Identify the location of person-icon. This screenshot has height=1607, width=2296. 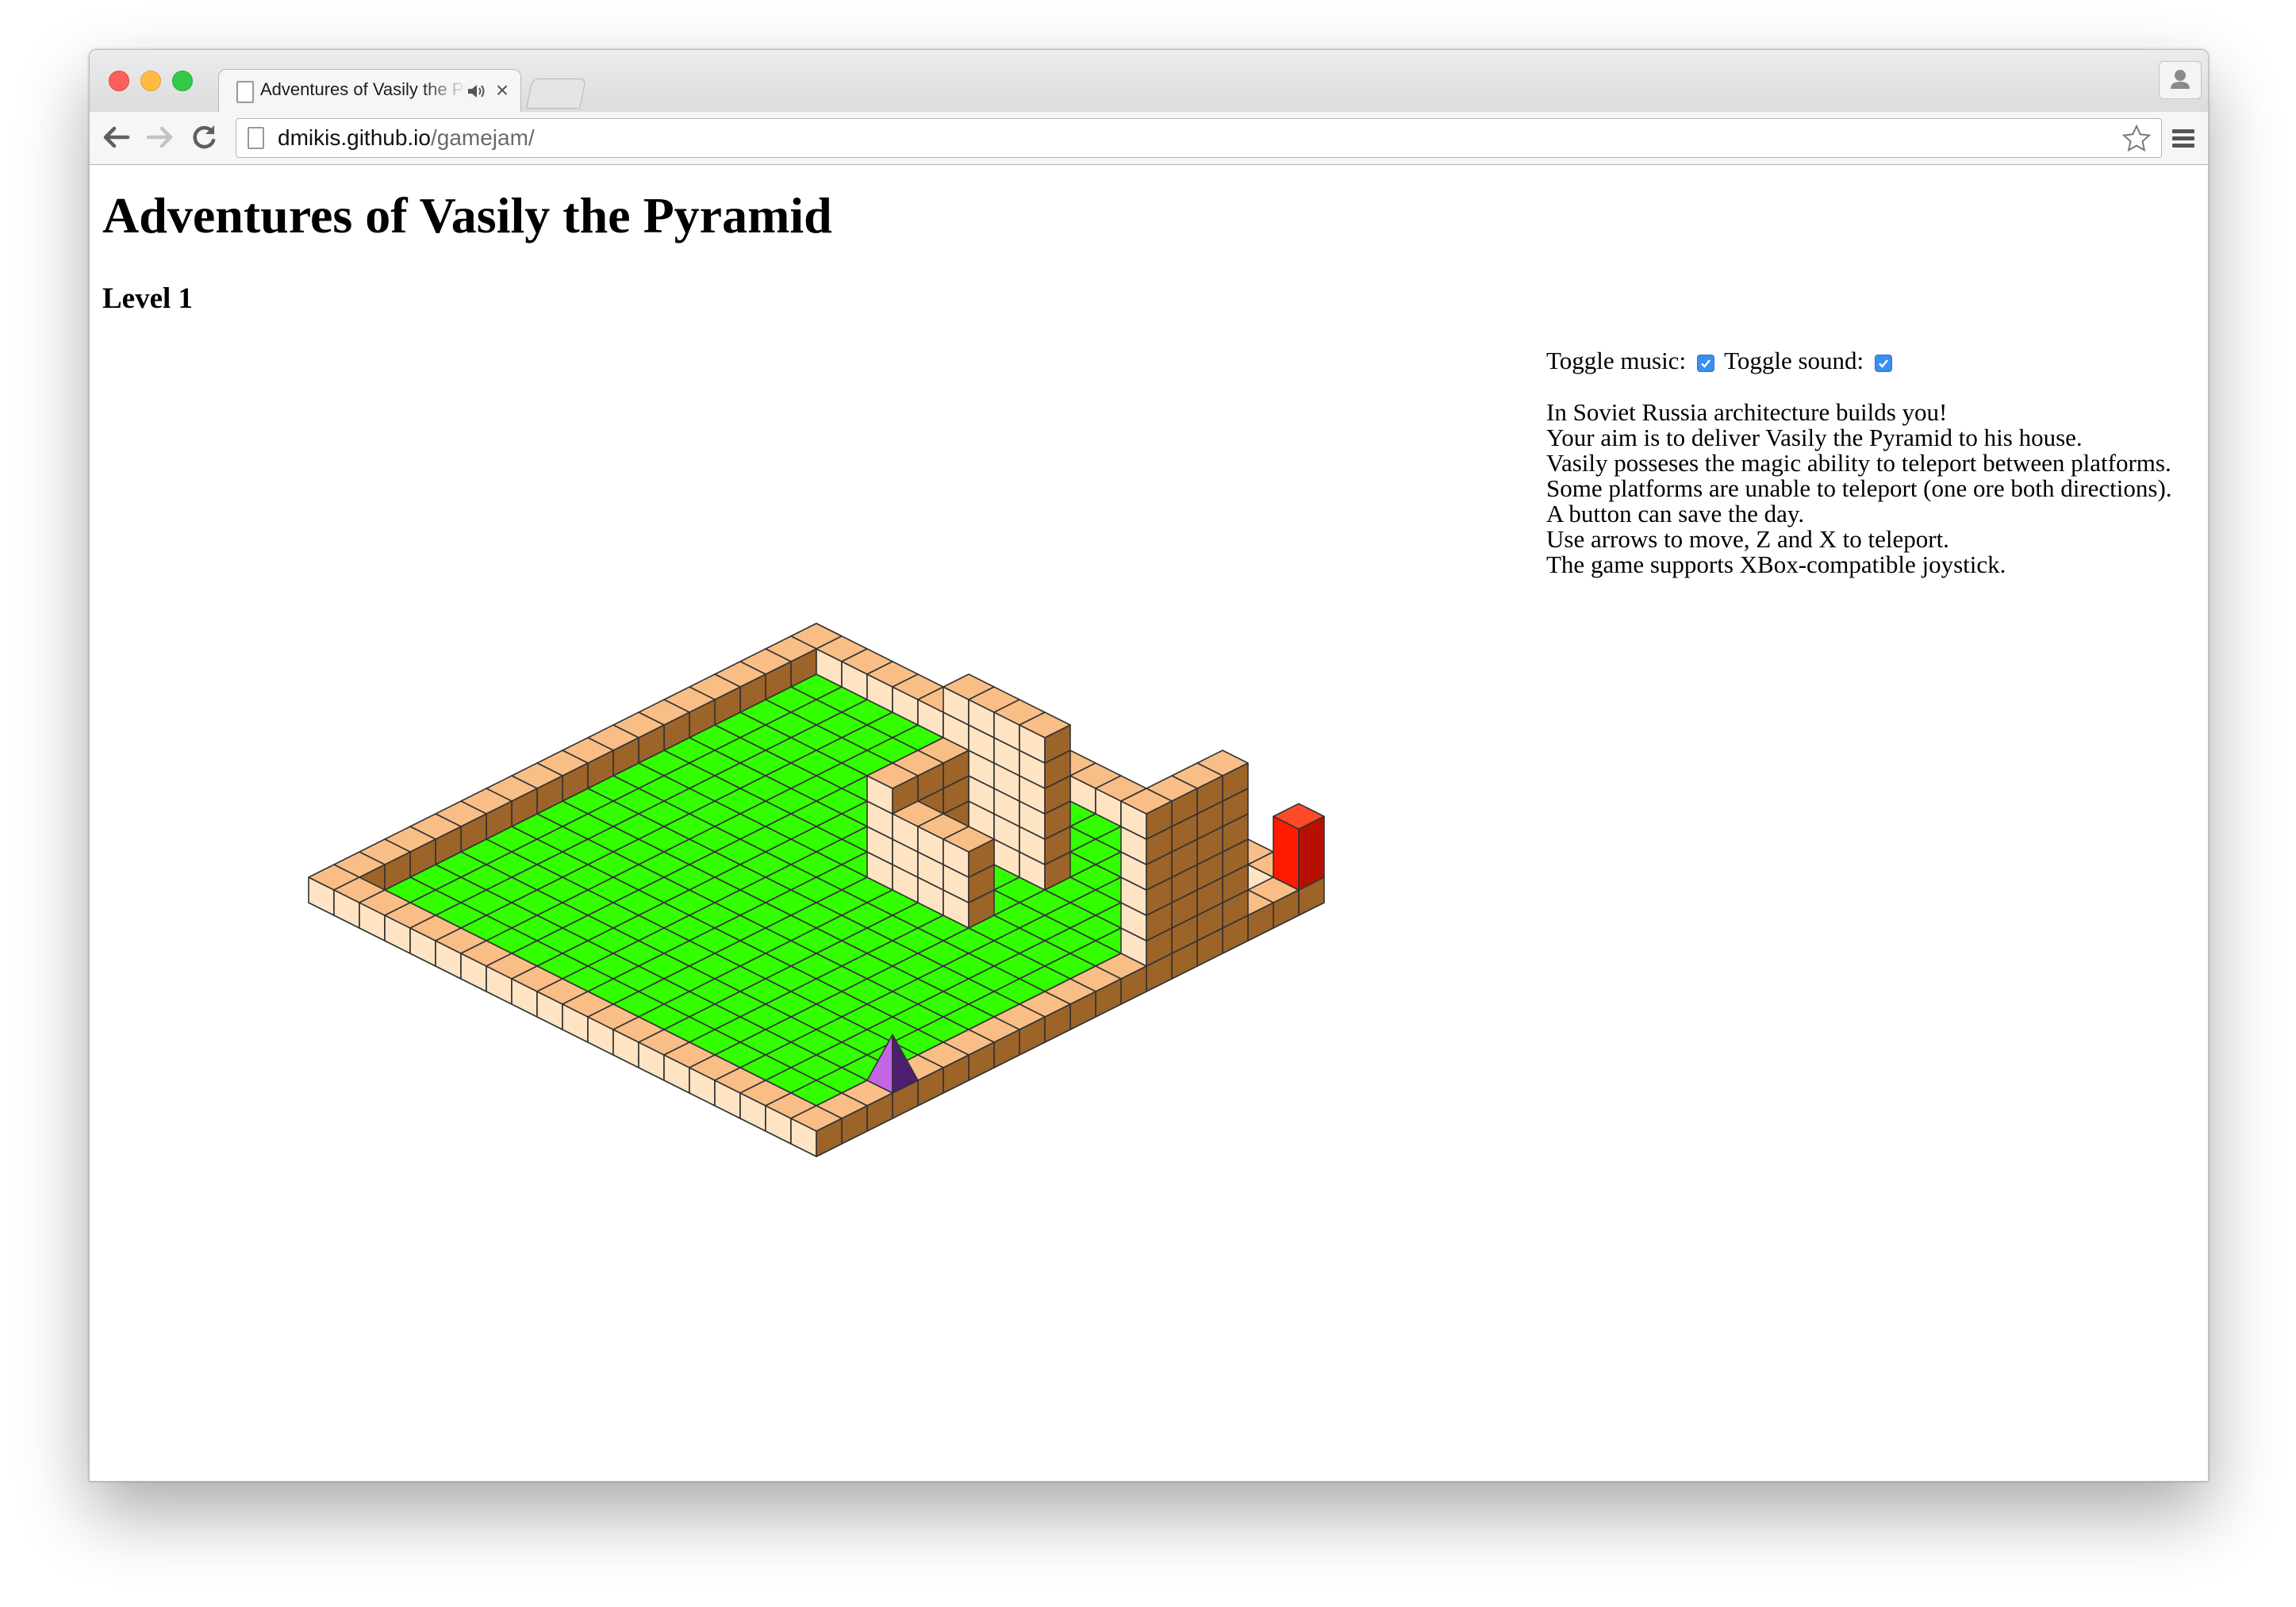
(2180, 79).